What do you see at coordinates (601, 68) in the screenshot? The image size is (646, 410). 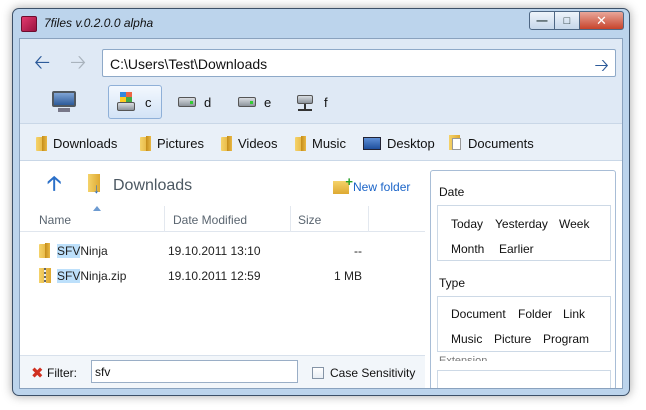 I see `go-button: 🡢` at bounding box center [601, 68].